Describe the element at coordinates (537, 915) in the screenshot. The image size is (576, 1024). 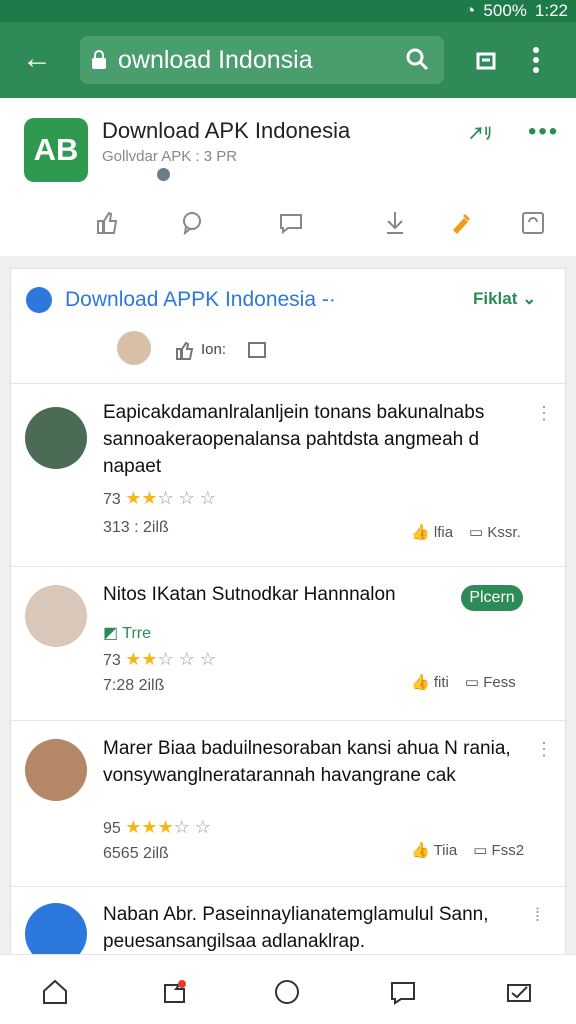
I see `review-menu-icon: ⁞` at that location.